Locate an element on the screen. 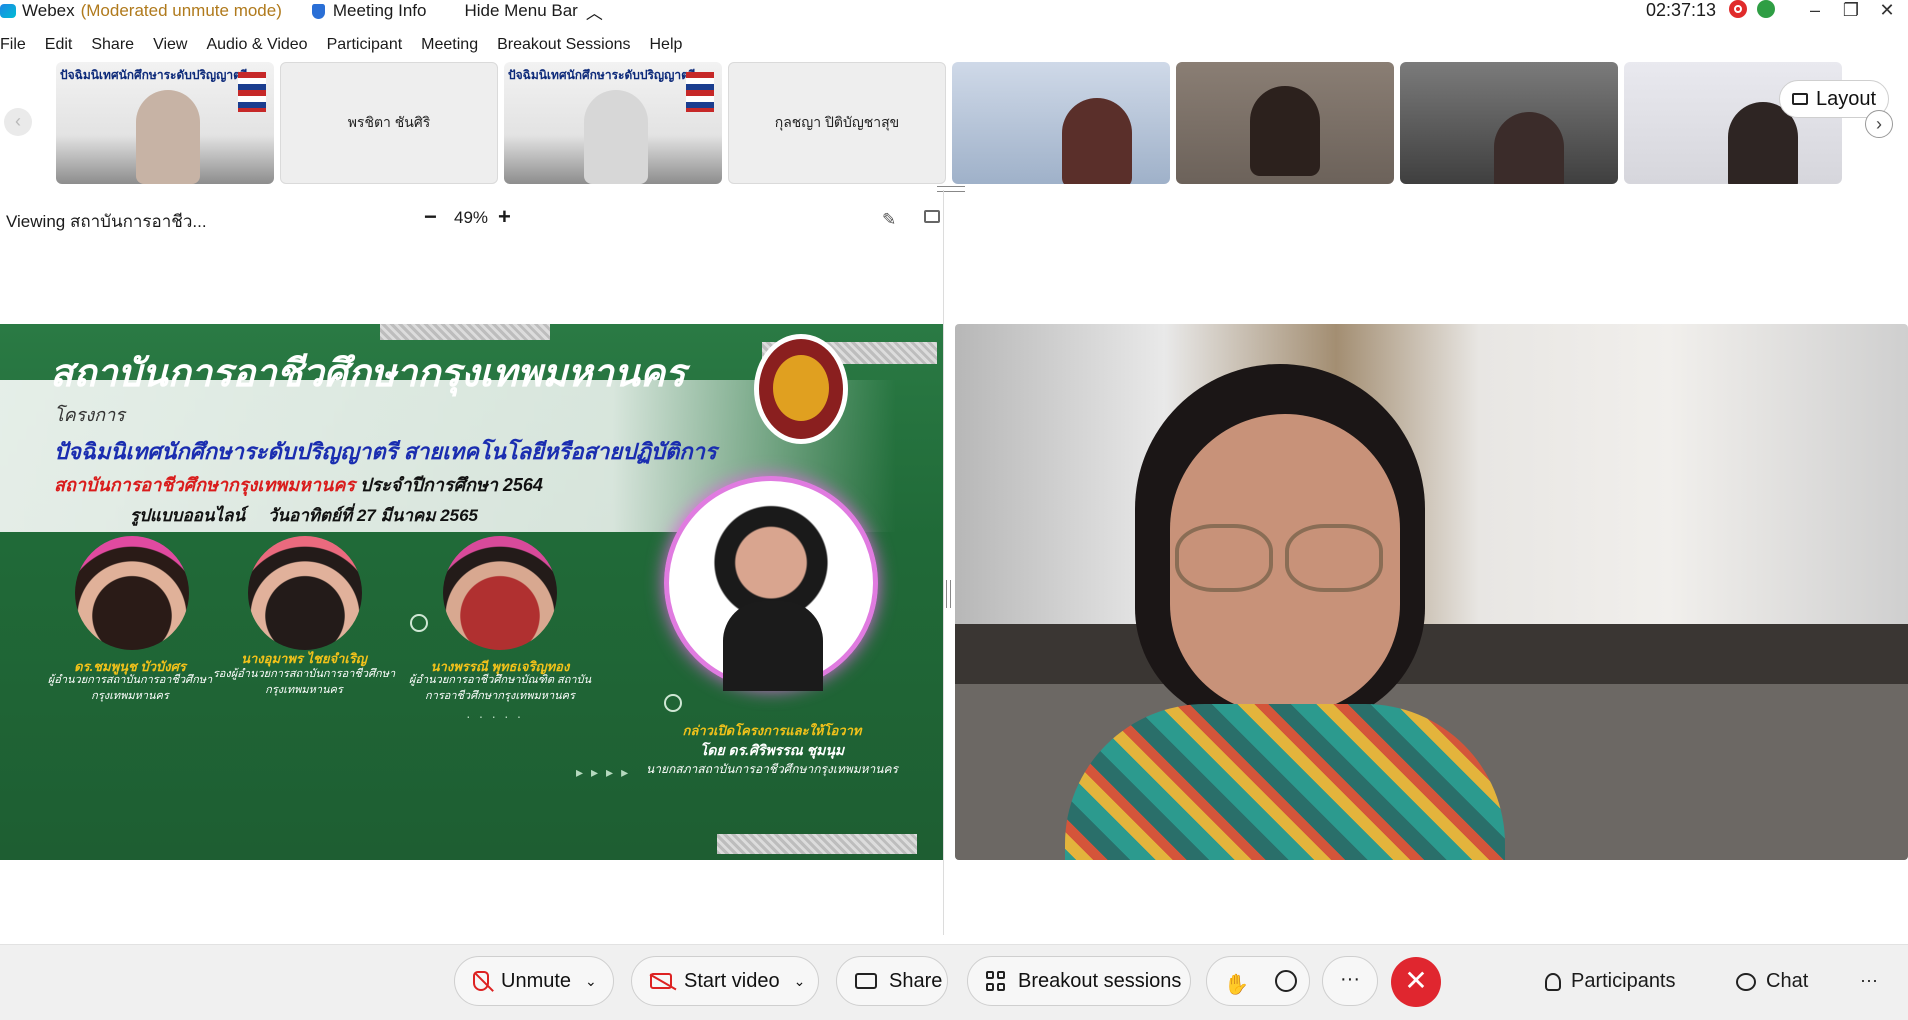  reactions-icon is located at coordinates (1286, 981).